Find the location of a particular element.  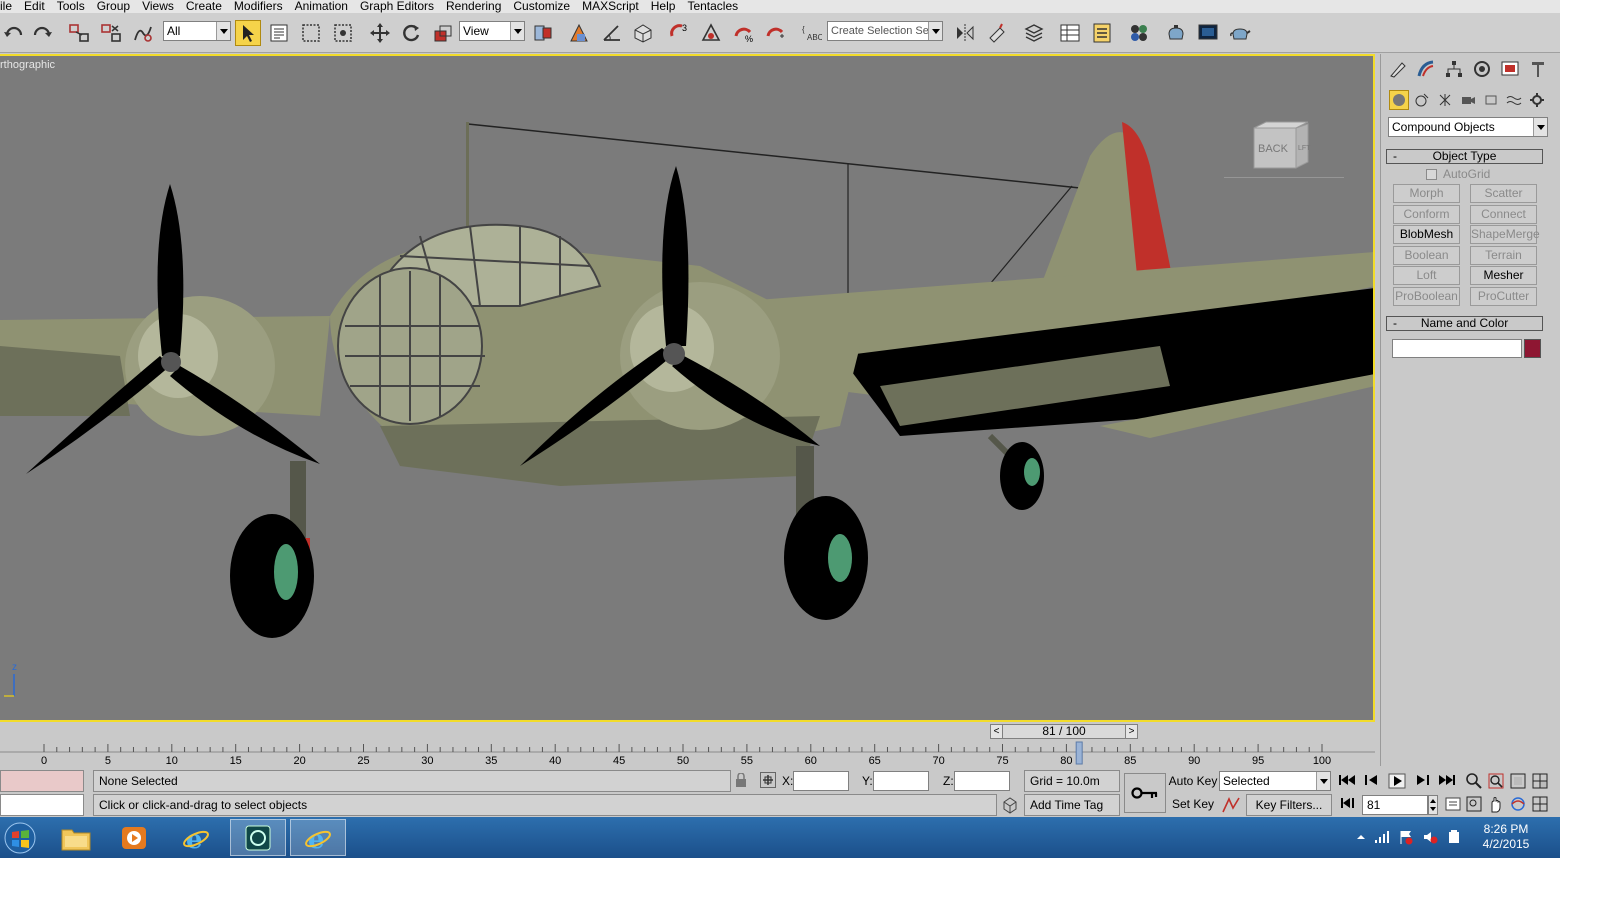

mirror-snap-icon: % is located at coordinates (743, 33).